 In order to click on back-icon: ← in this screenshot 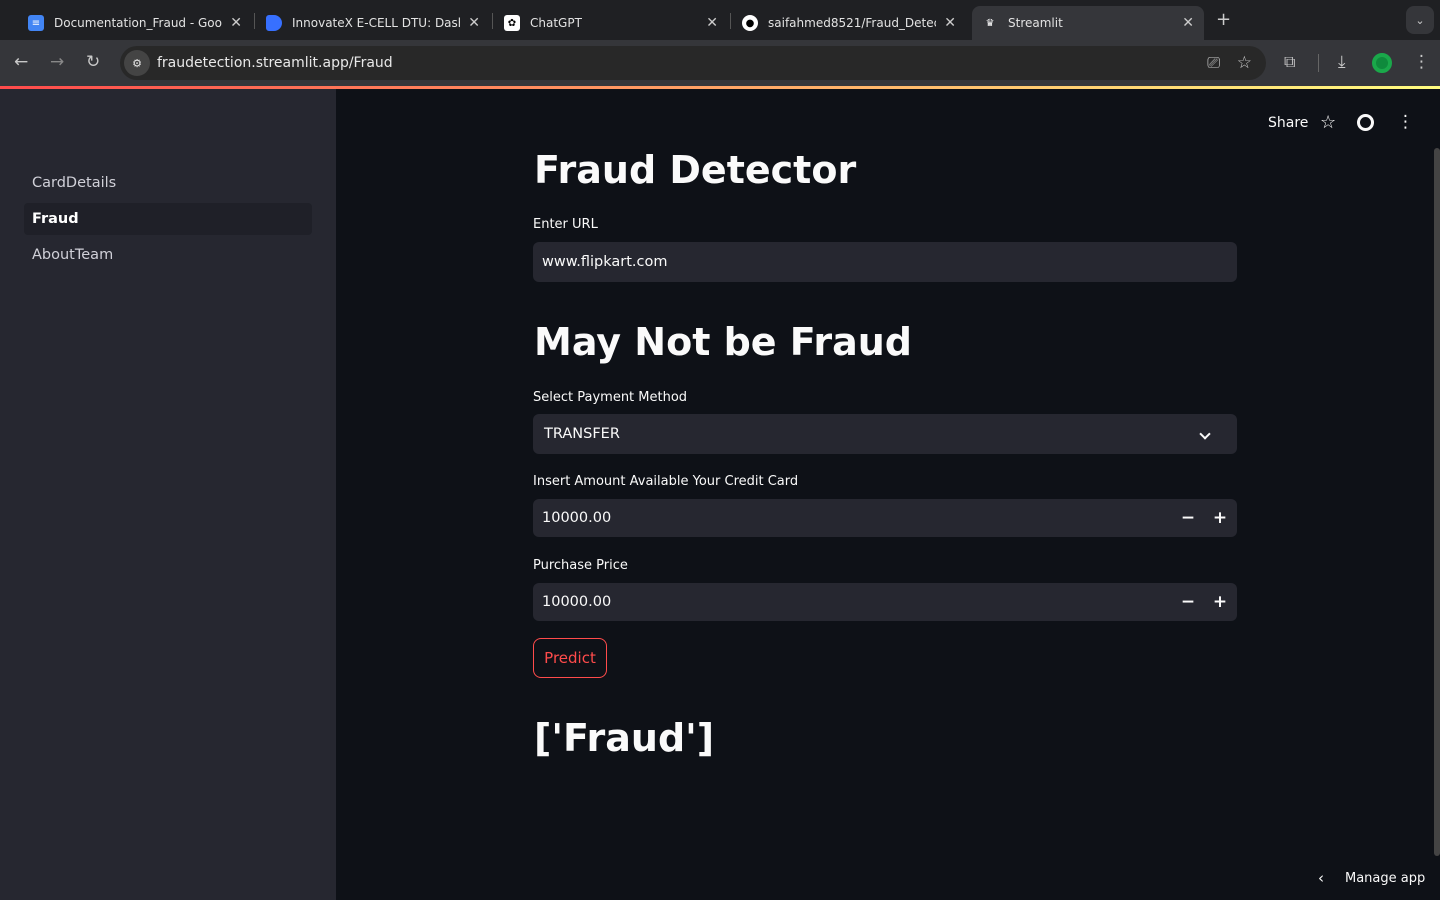, I will do `click(21, 62)`.